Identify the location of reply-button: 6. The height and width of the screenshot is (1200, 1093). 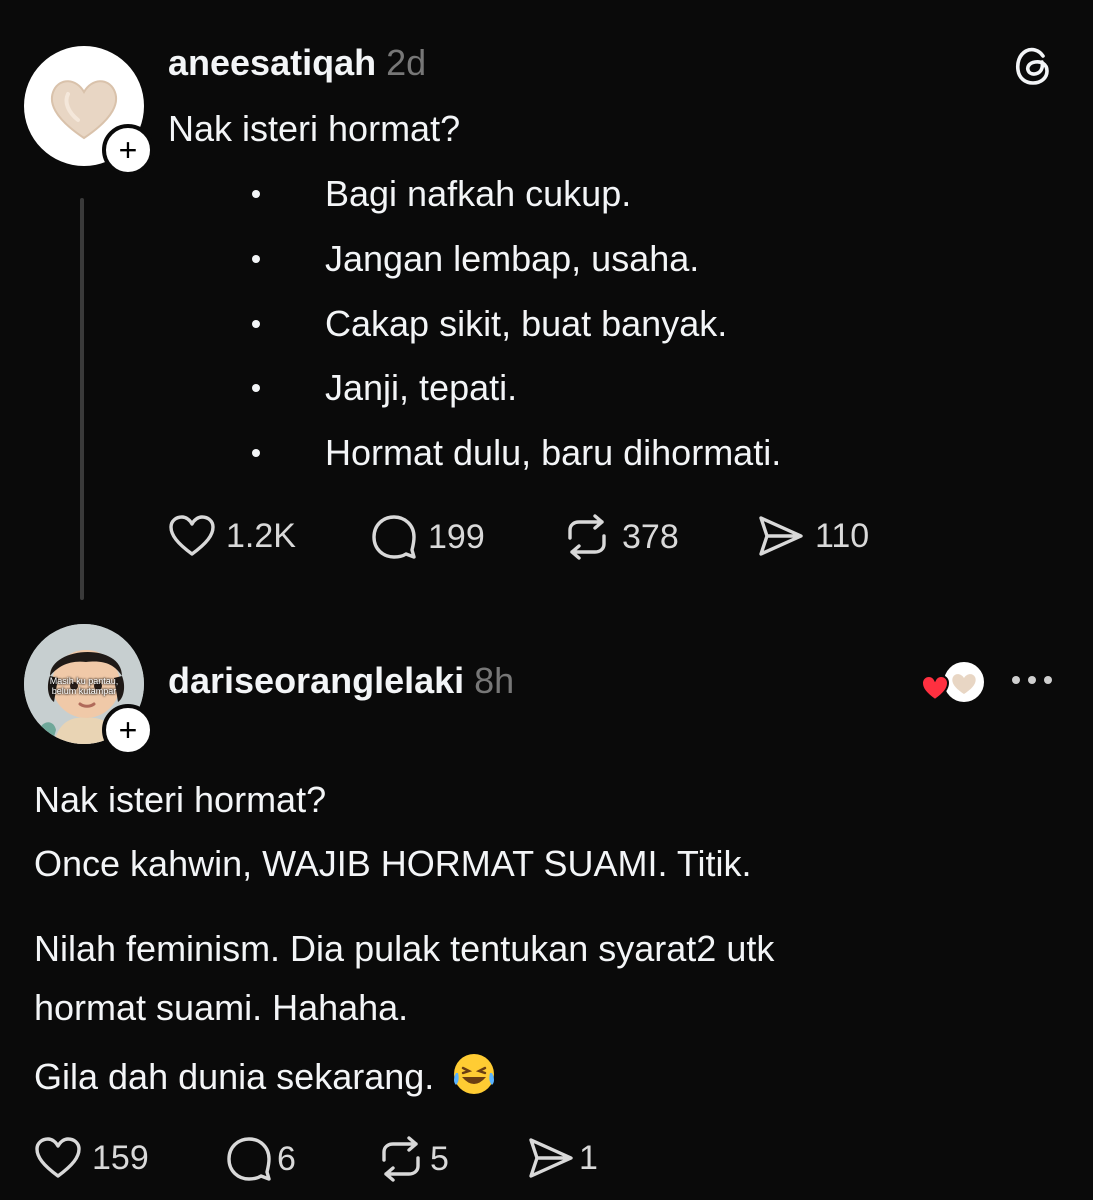
(260, 1159).